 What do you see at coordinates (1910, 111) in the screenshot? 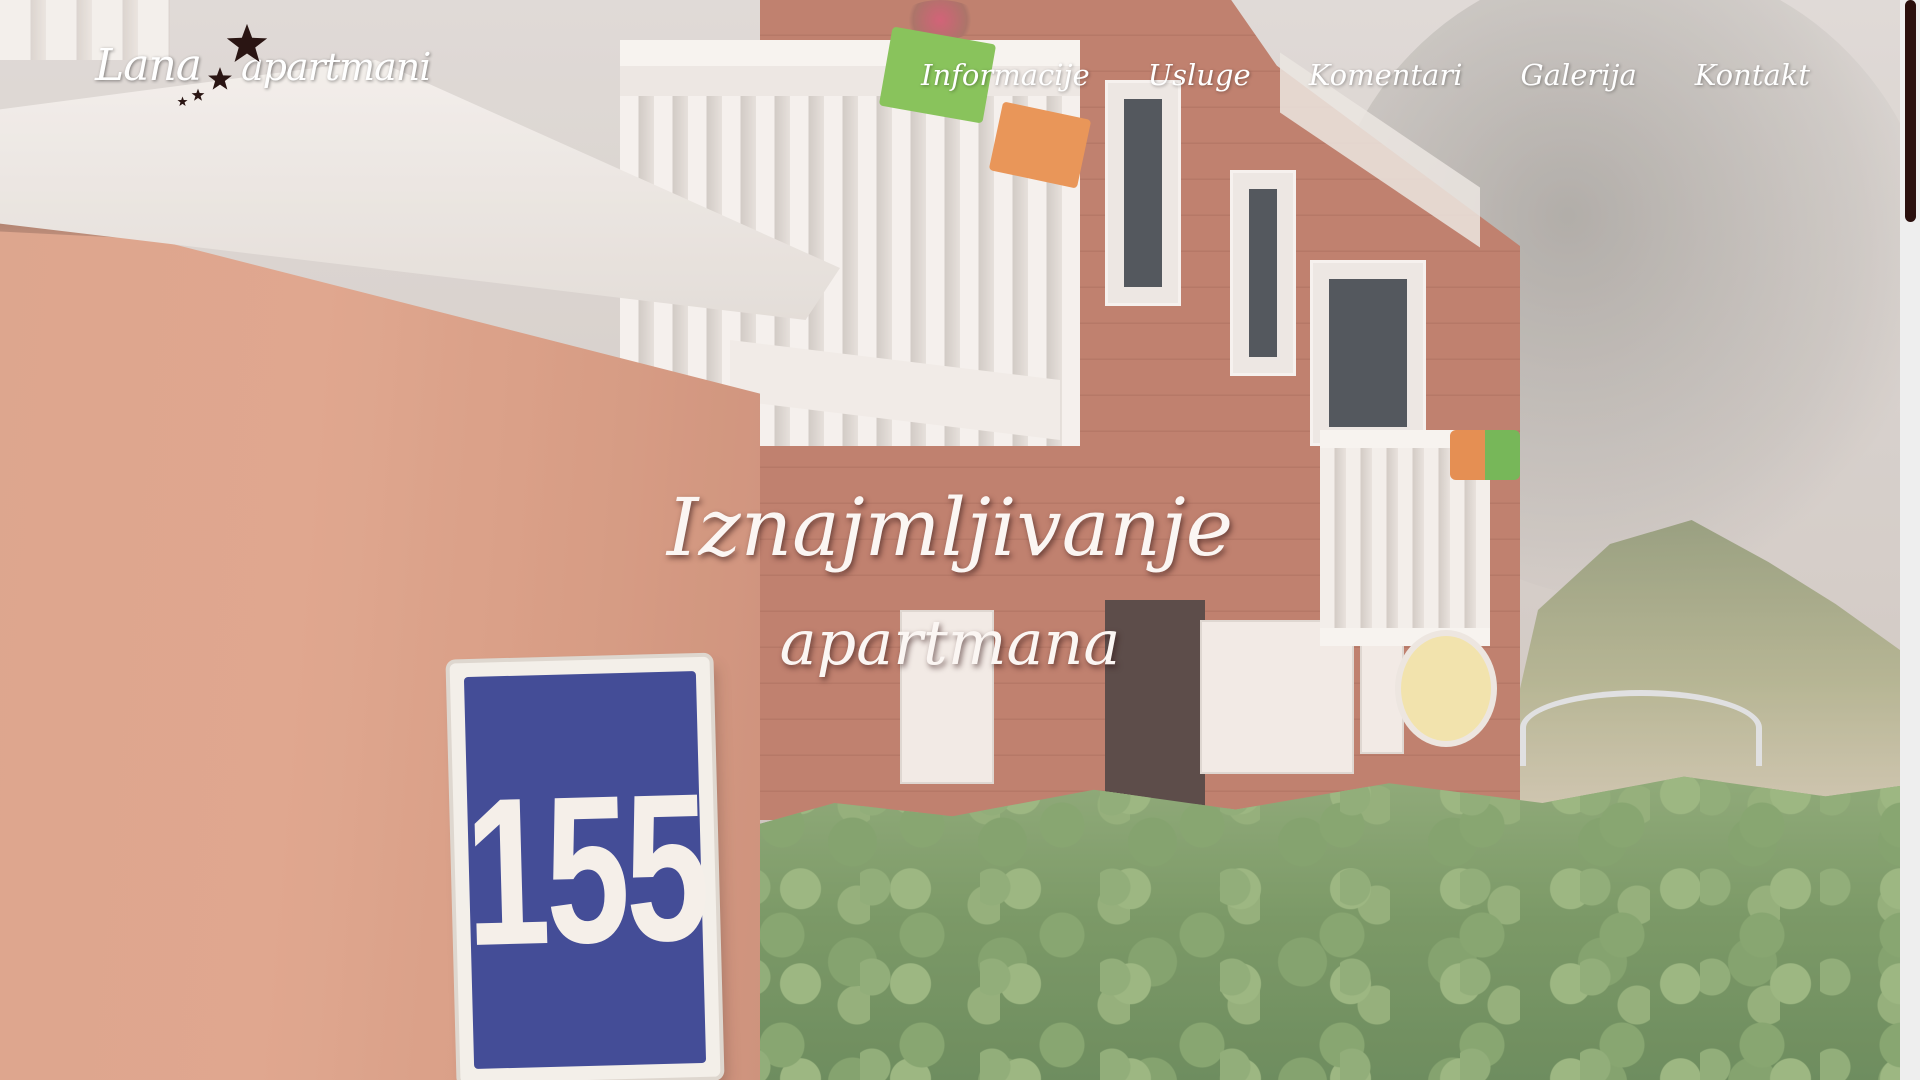
I see `scrollbar-thumb` at bounding box center [1910, 111].